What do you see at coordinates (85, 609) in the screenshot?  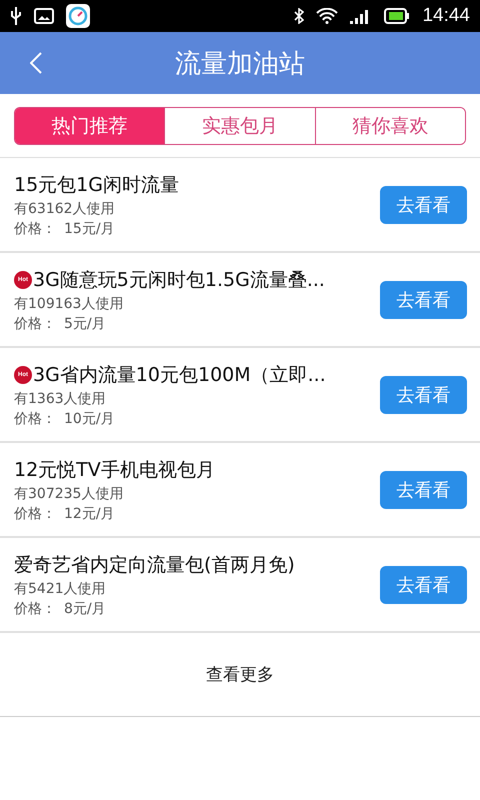 I see `price-value: 8元/月` at bounding box center [85, 609].